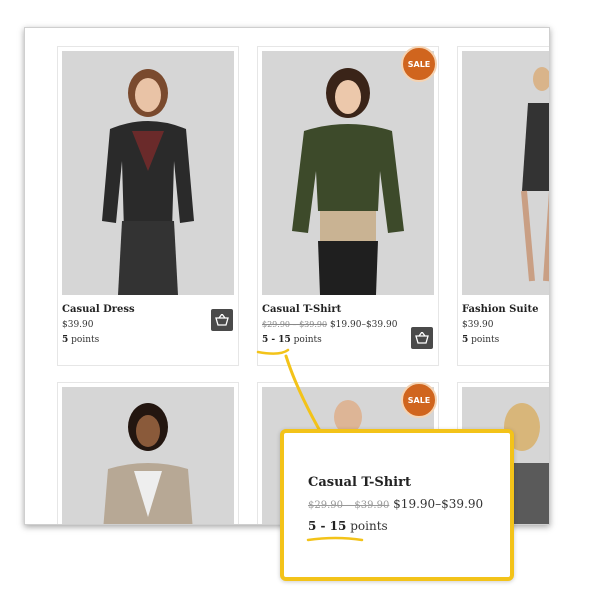 Image resolution: width=600 pixels, height=608 pixels. What do you see at coordinates (295, 324) in the screenshot?
I see `price-old: $29.90 – $39.90` at bounding box center [295, 324].